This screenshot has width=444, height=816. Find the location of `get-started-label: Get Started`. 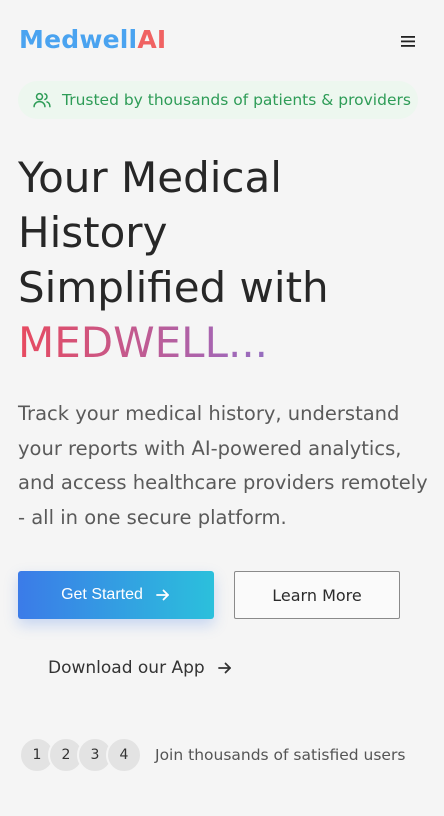

get-started-label: Get Started is located at coordinates (102, 594).